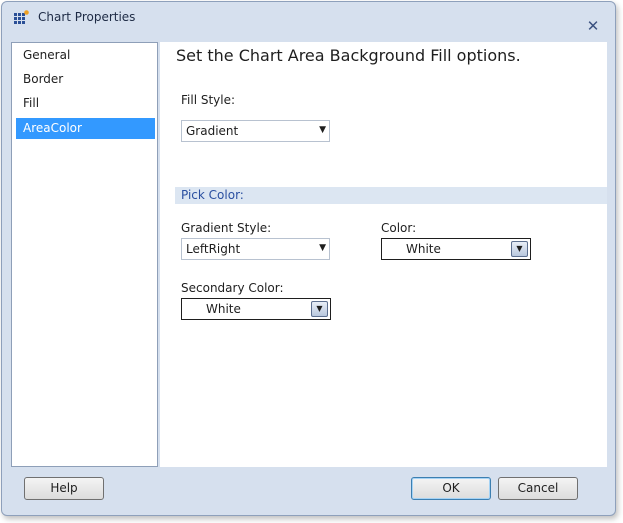  I want to click on nav-item-areacolor: AreaColor, so click(85, 128).